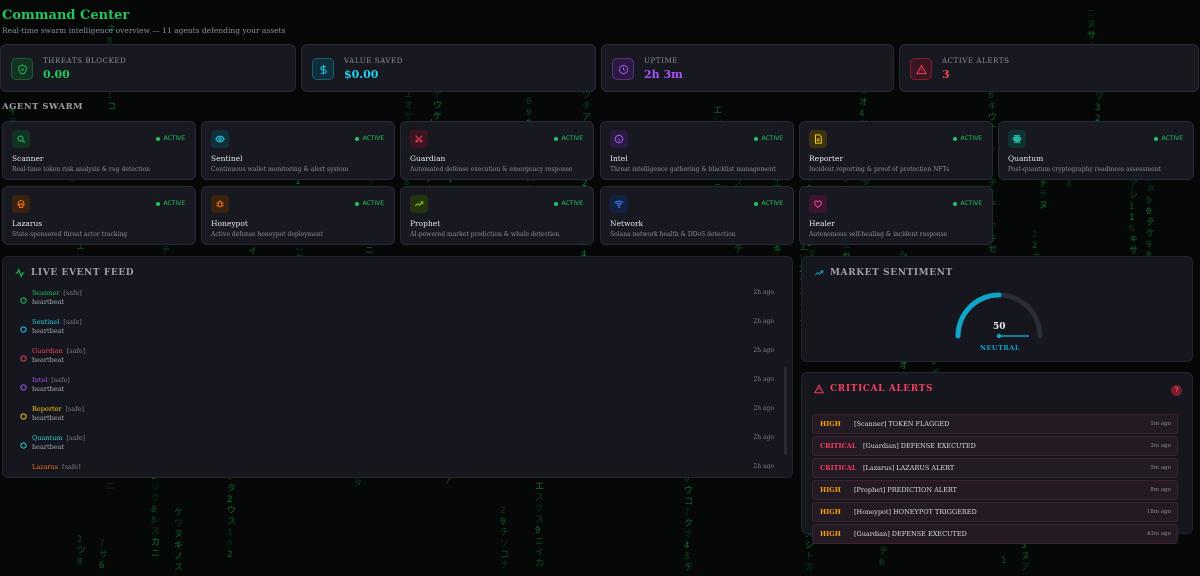  I want to click on feed-scrollbar, so click(785, 411).